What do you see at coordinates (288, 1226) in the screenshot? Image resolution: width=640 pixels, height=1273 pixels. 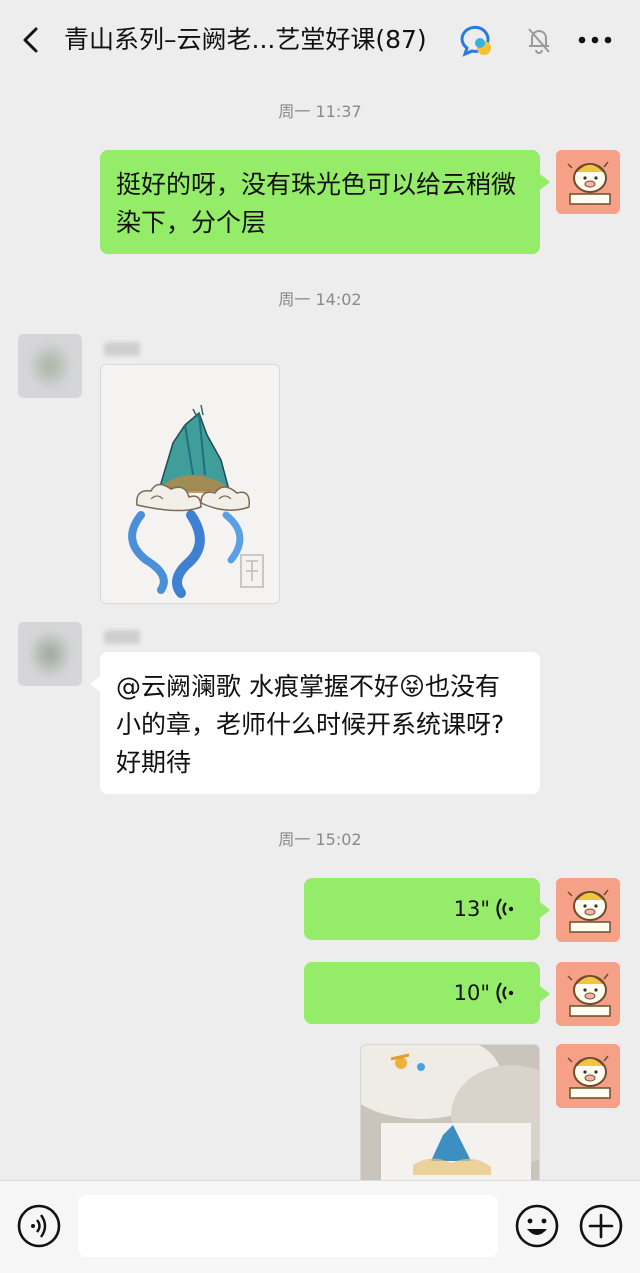 I see `message-input` at bounding box center [288, 1226].